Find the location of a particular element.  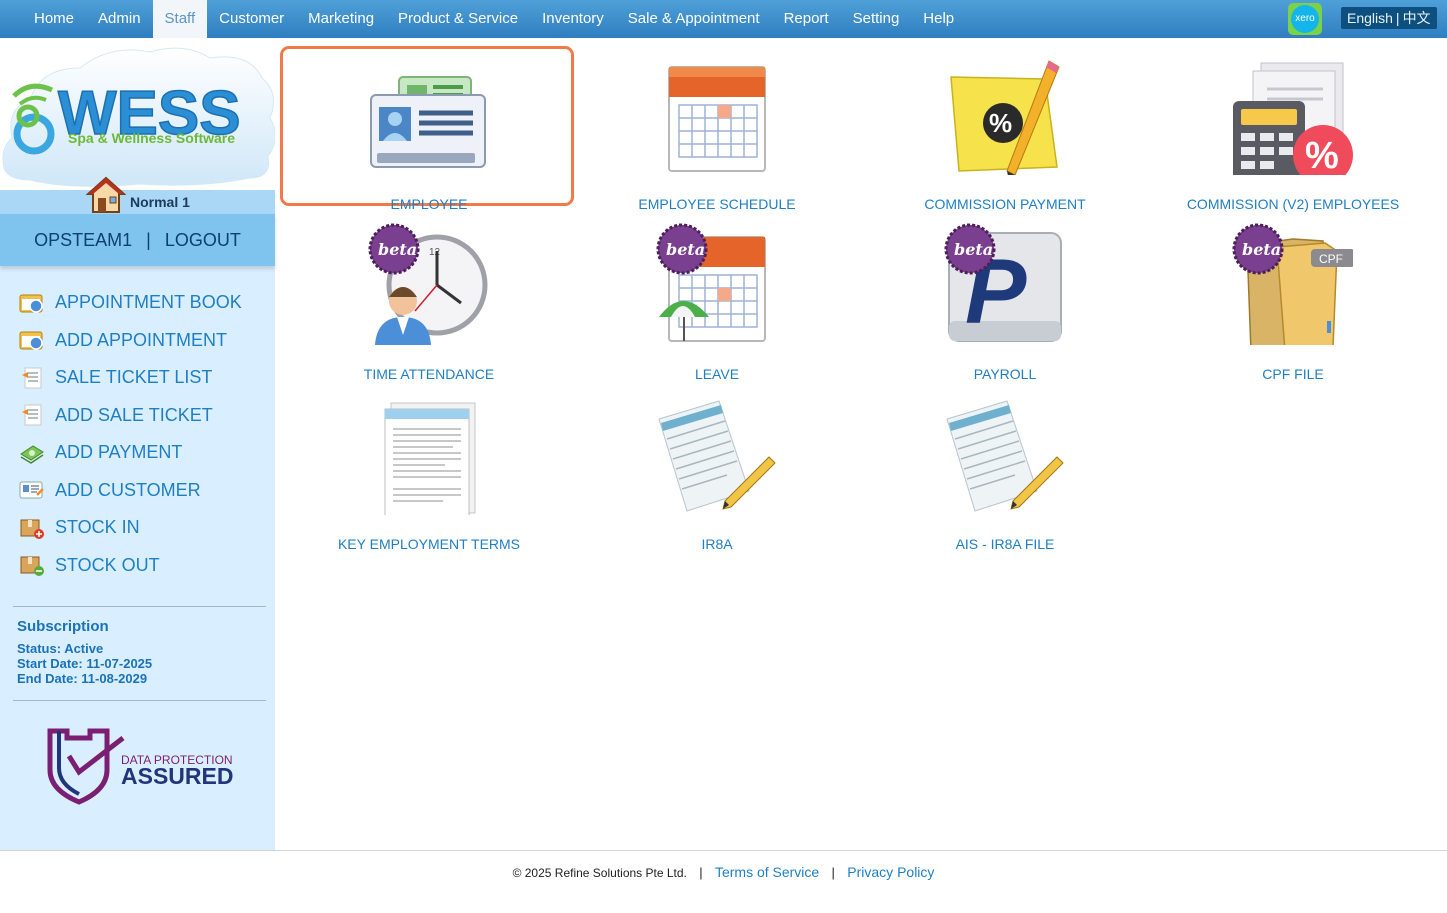

nav-staff: Staff is located at coordinates (180, 19).